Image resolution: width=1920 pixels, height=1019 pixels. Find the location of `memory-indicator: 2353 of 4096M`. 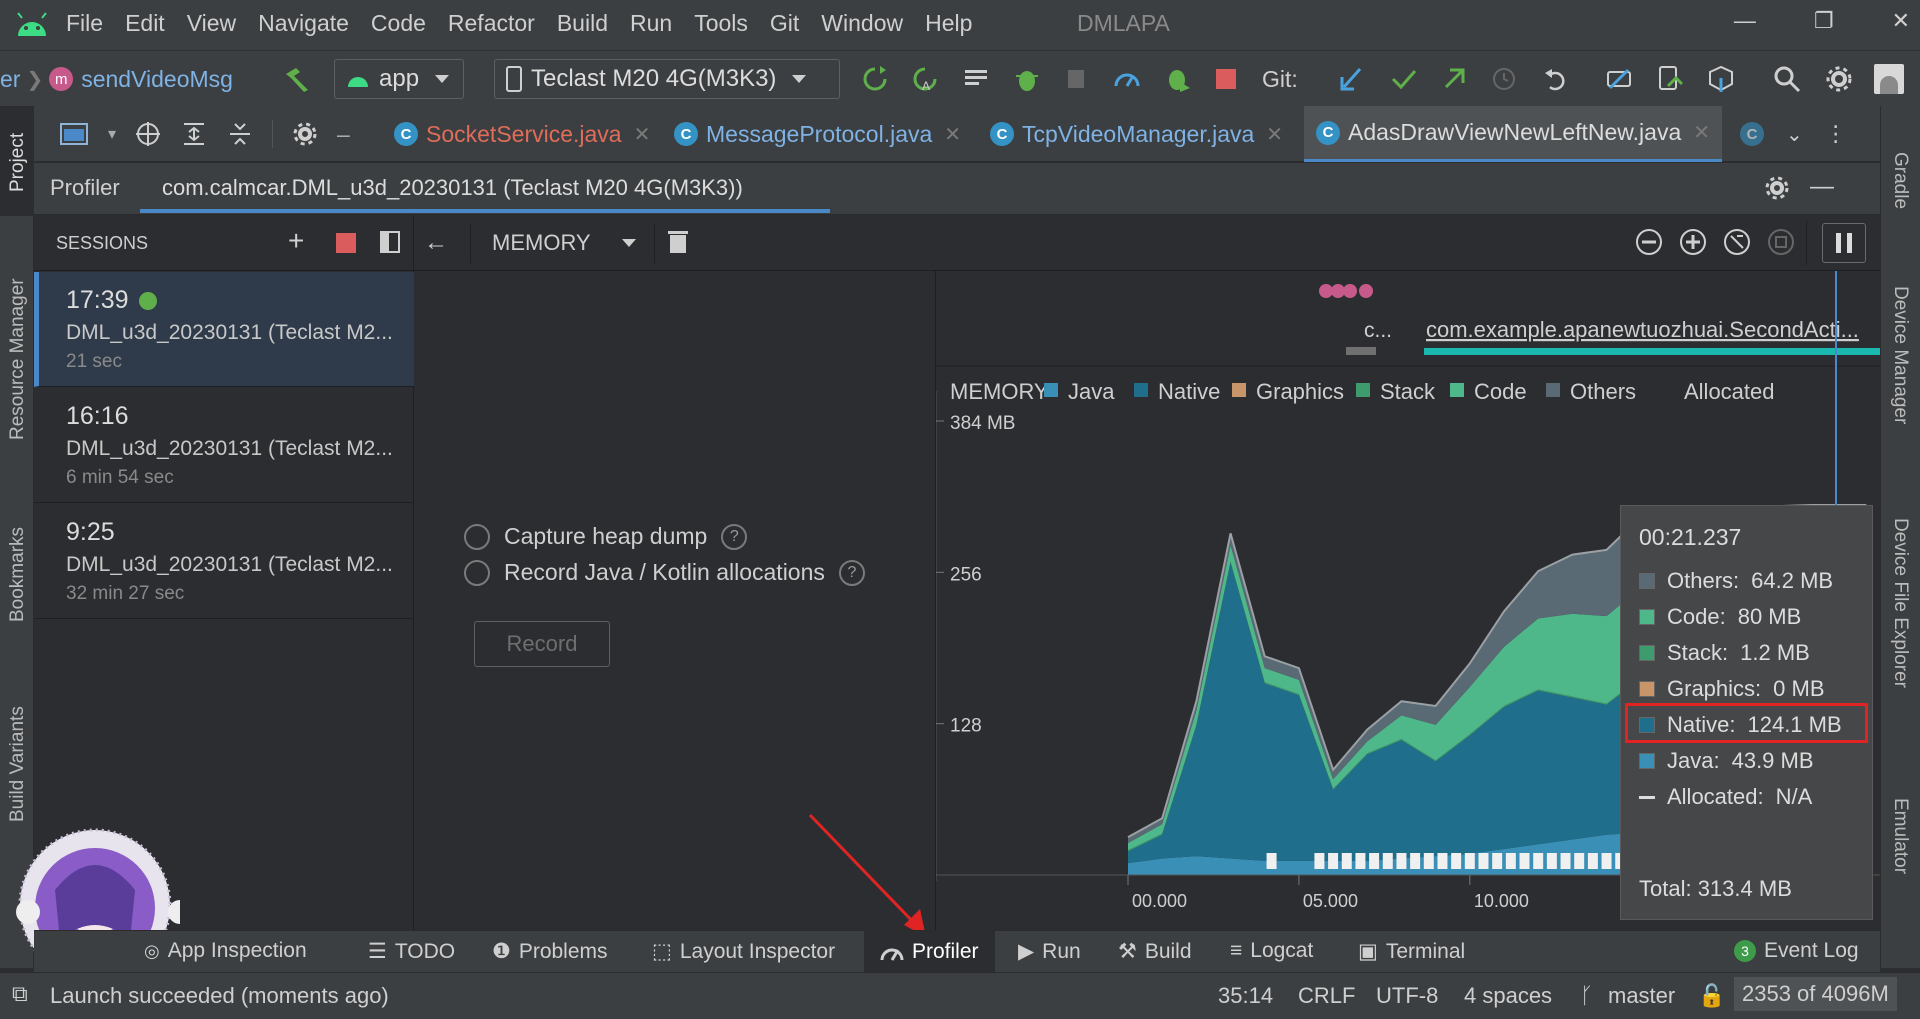

memory-indicator: 2353 of 4096M is located at coordinates (1815, 994).